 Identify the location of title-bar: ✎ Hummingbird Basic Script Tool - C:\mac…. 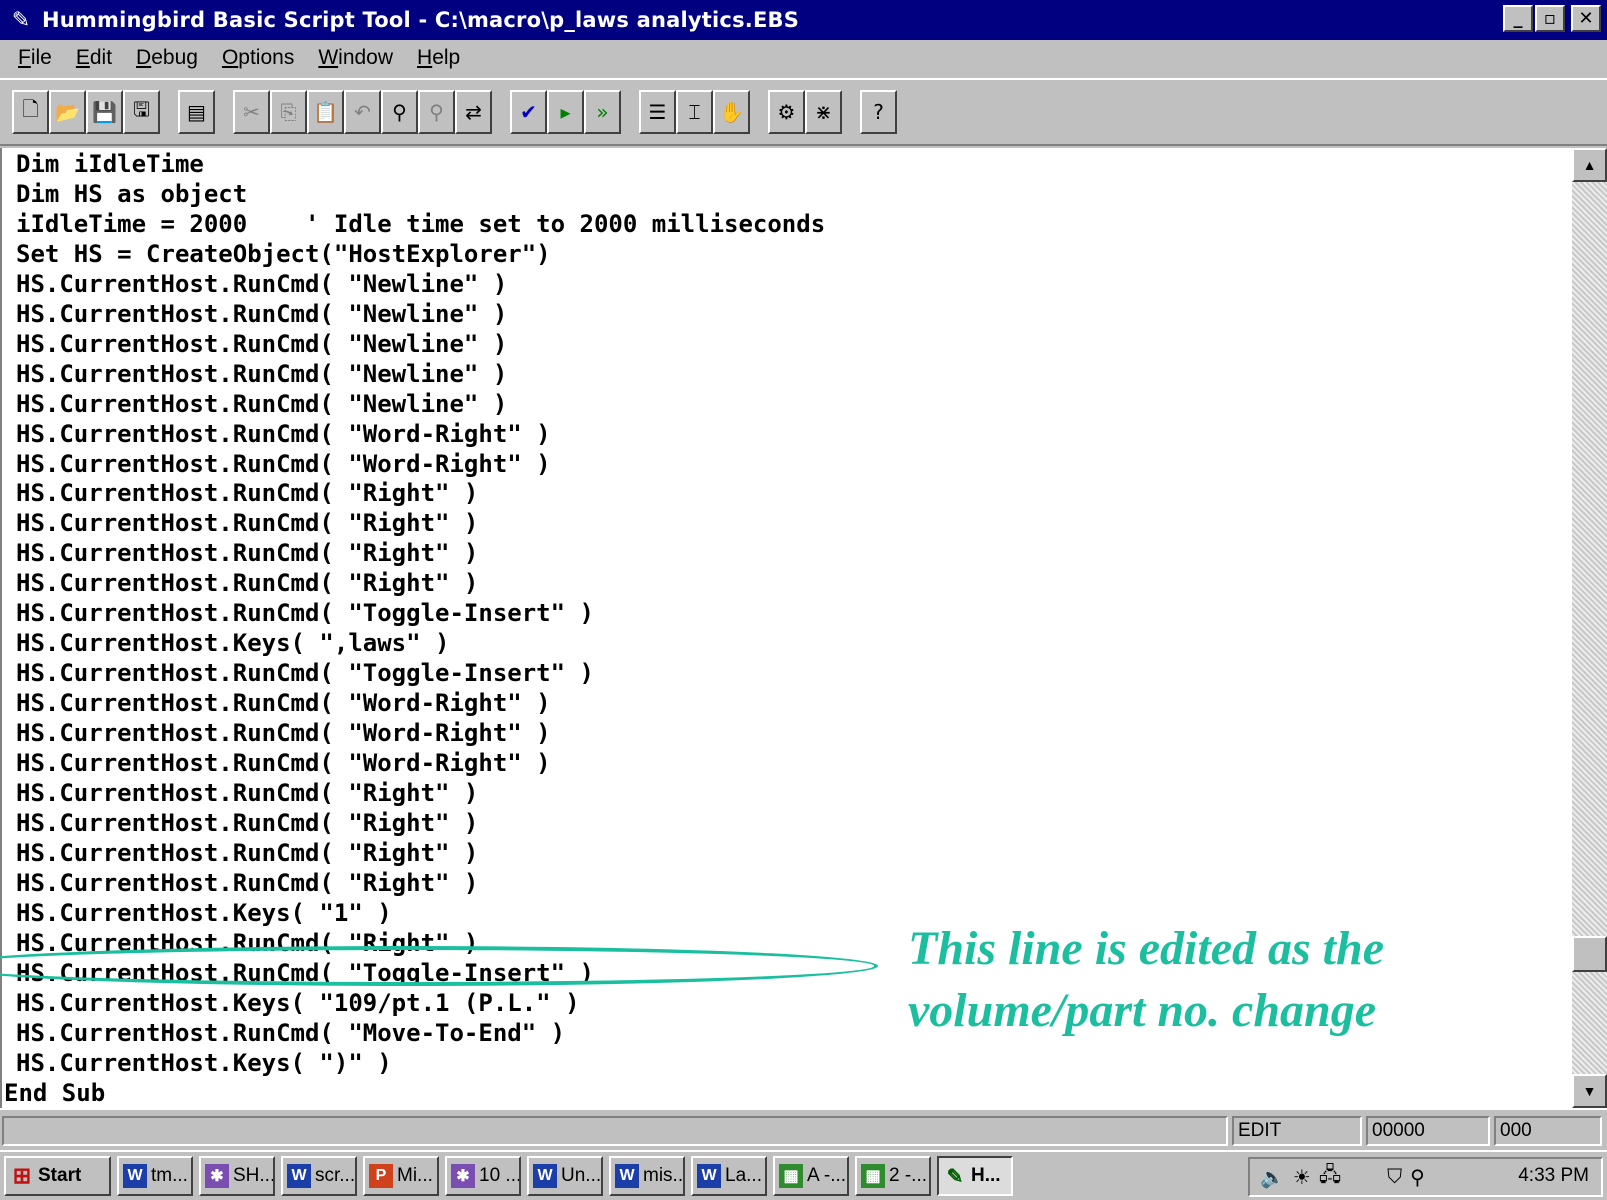
(803, 20).